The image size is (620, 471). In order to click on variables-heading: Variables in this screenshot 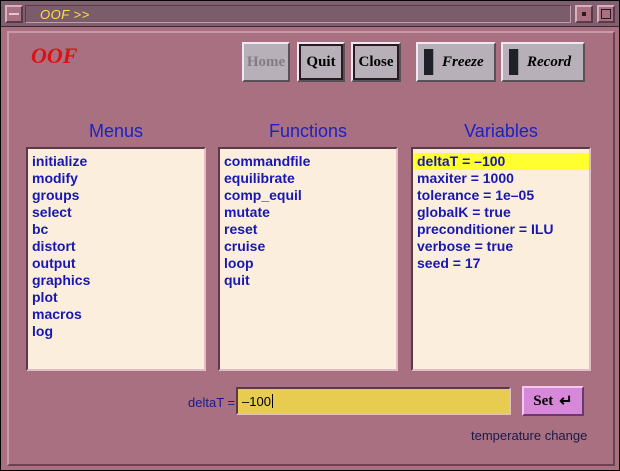, I will do `click(501, 131)`.